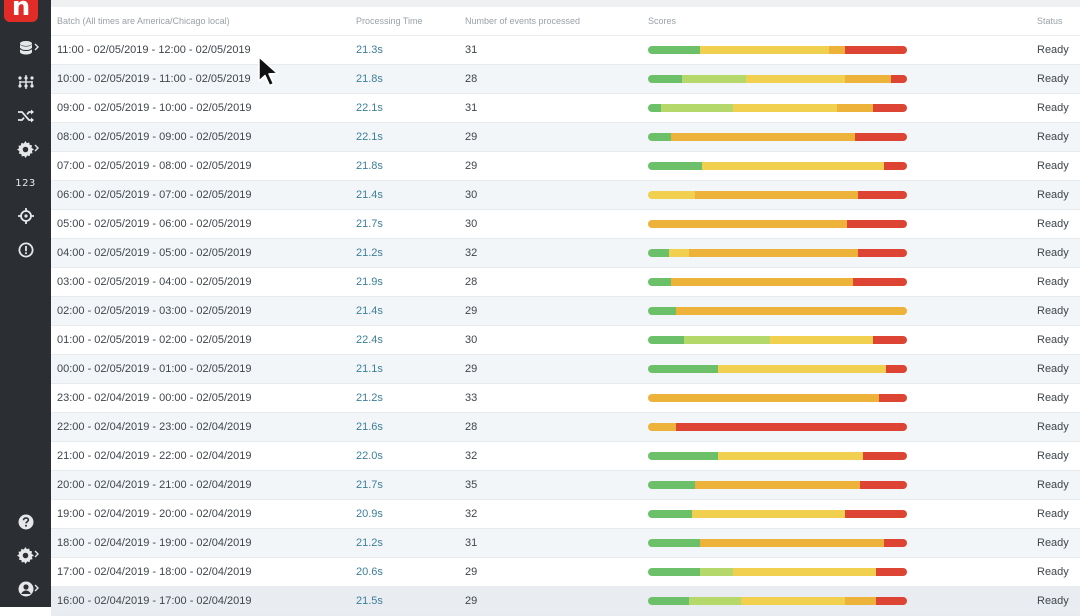  What do you see at coordinates (154, 340) in the screenshot?
I see `batch-label: 01:00 - 02/05/2019 - 02:00 - 02/05/2019` at bounding box center [154, 340].